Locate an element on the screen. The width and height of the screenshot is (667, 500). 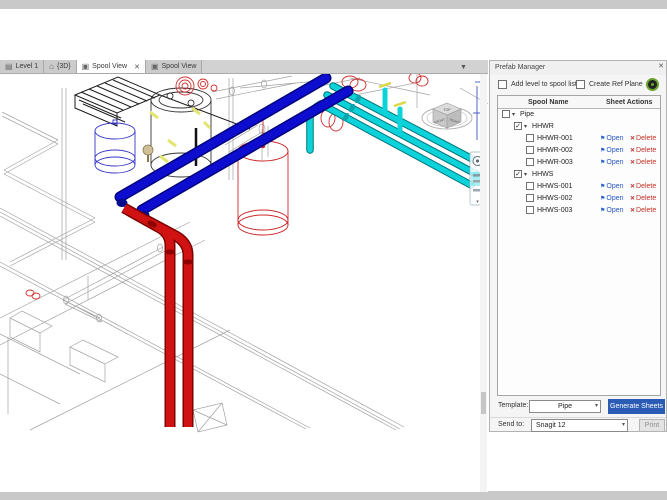
template-select: Pipe ▾ is located at coordinates (565, 406).